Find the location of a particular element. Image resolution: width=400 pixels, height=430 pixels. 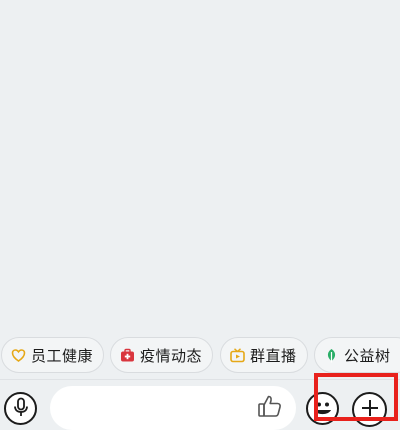

quick-action-label: 公益树 is located at coordinates (367, 355).